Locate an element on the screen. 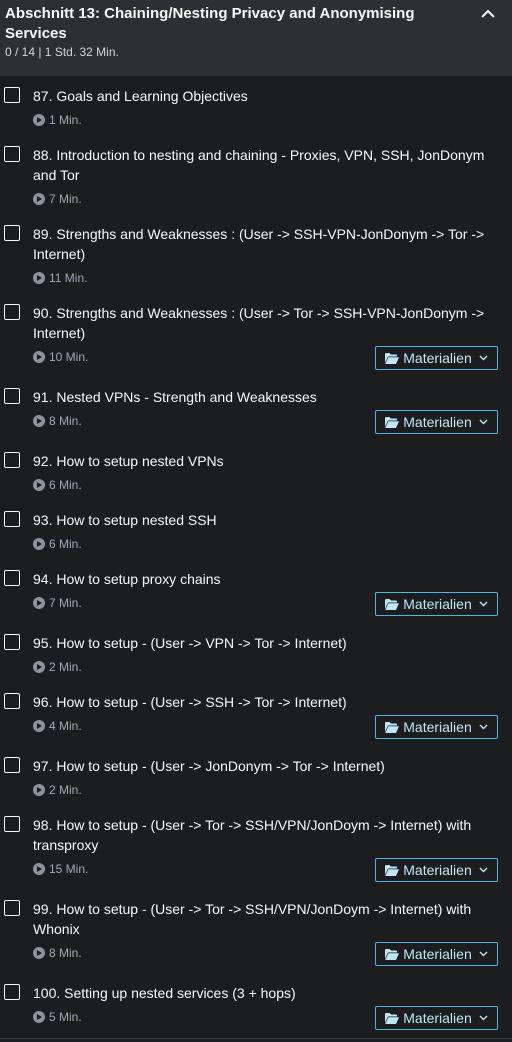  lecture-duration: 15 Min. is located at coordinates (60, 869).